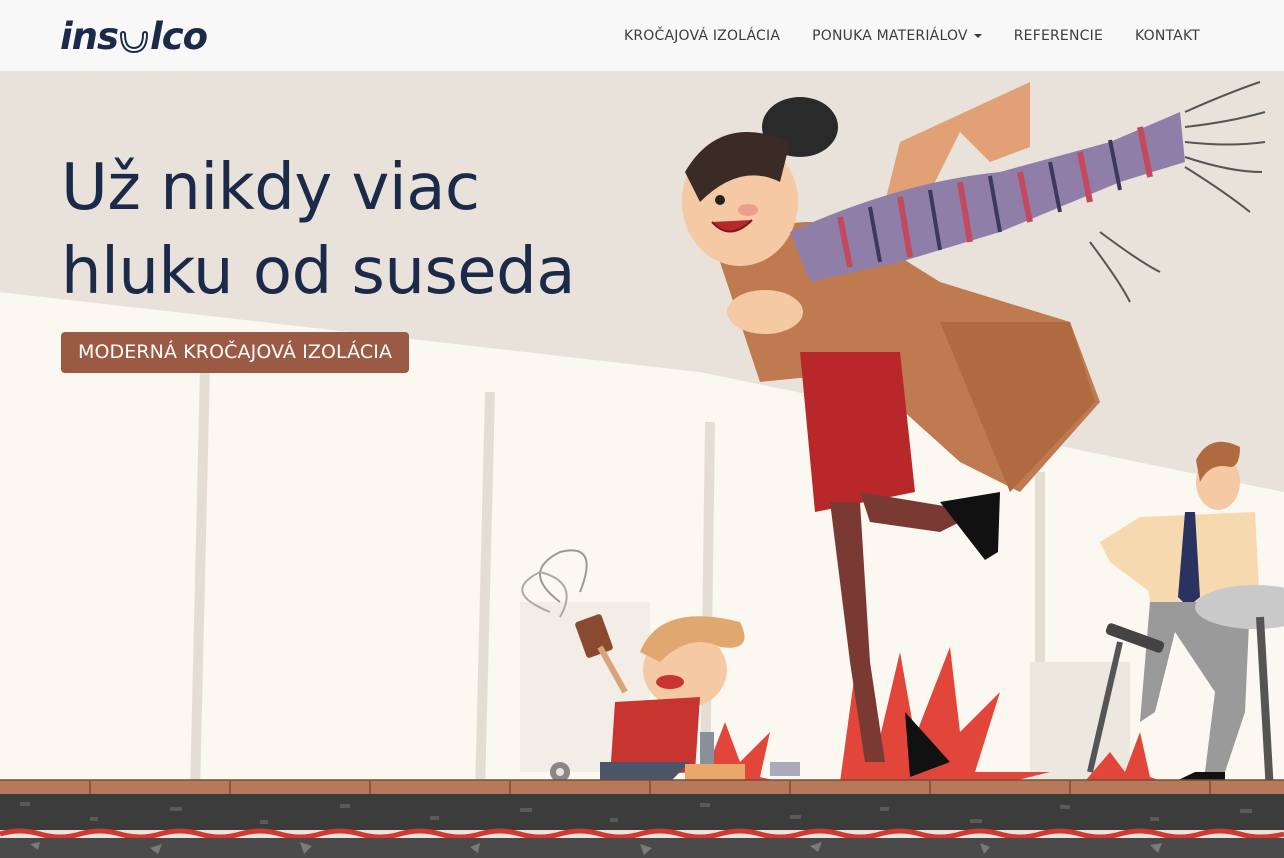 Image resolution: width=1284 pixels, height=858 pixels. I want to click on hero-headline: Už nikdy viac hluku od suseda, so click(341, 230).